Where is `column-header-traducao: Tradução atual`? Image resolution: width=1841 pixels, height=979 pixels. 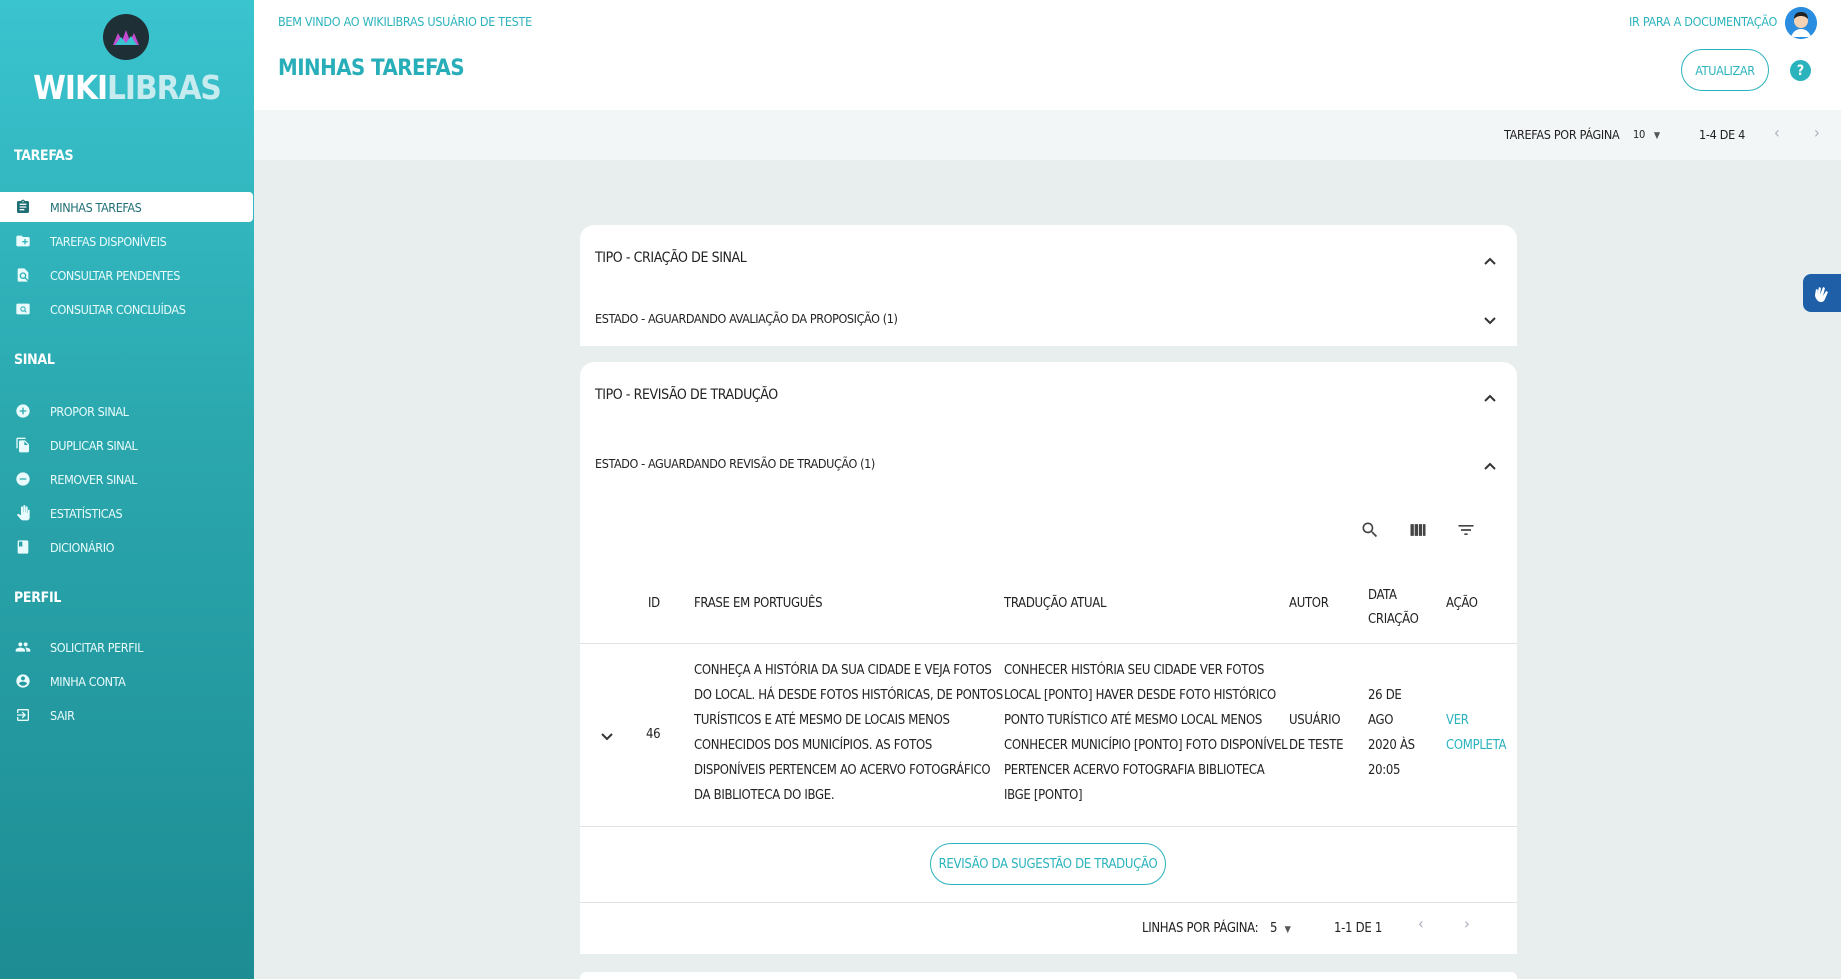 column-header-traducao: Tradução atual is located at coordinates (1055, 603).